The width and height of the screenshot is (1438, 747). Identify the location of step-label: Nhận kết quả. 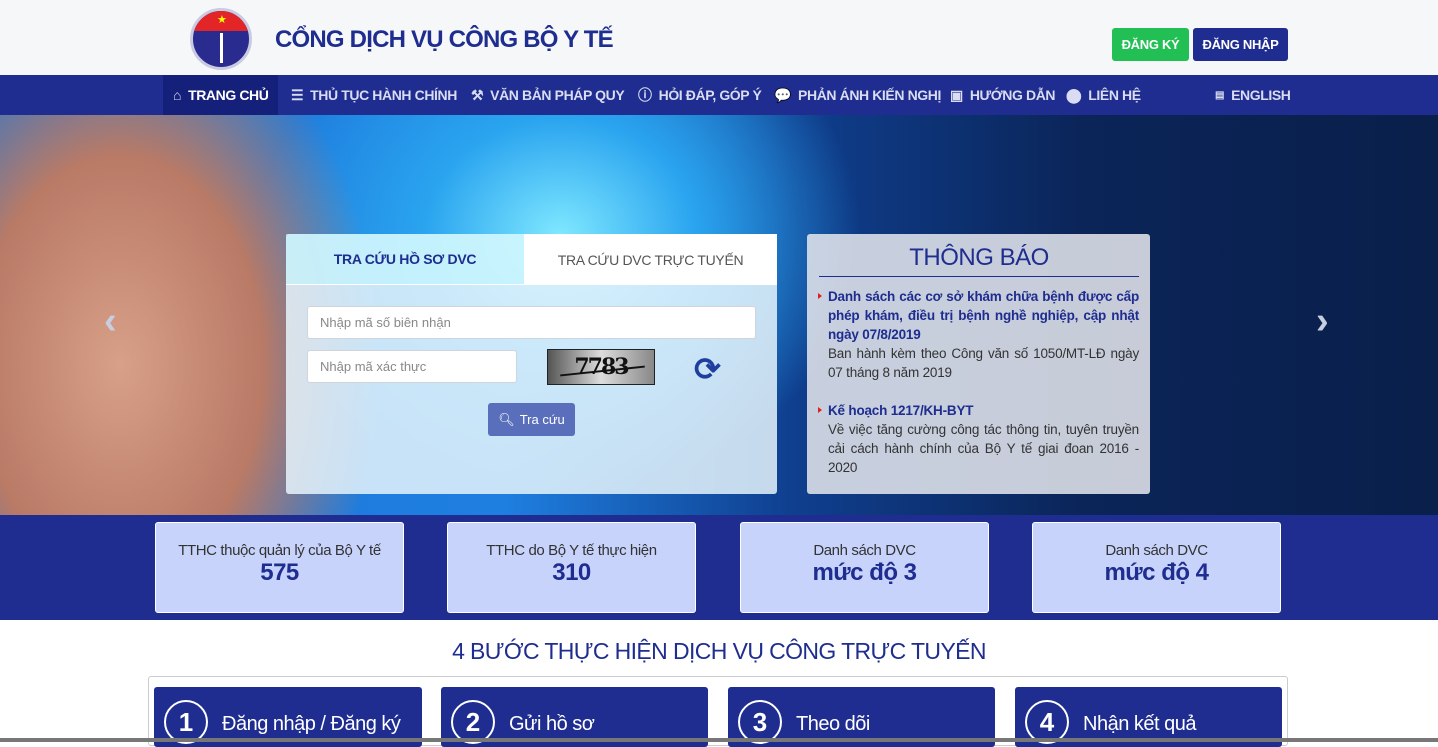
(1139, 723).